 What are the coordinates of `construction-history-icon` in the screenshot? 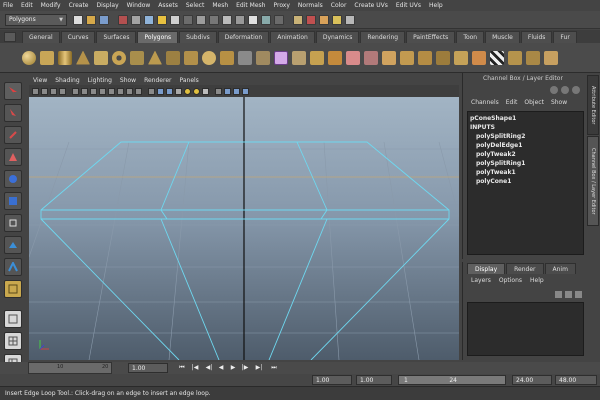 It's located at (298, 19).